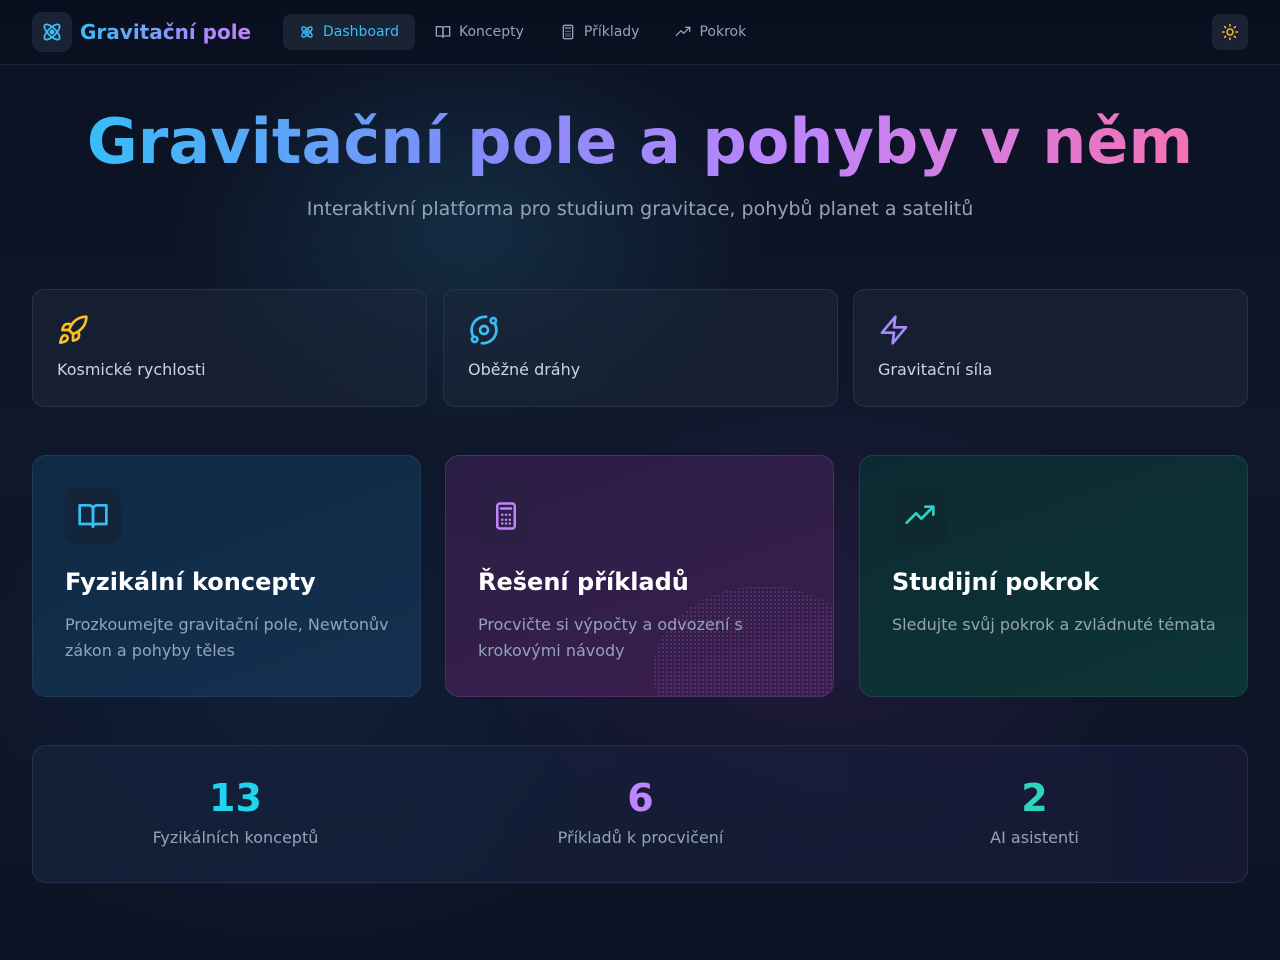  I want to click on stat-value: 6, so click(640, 798).